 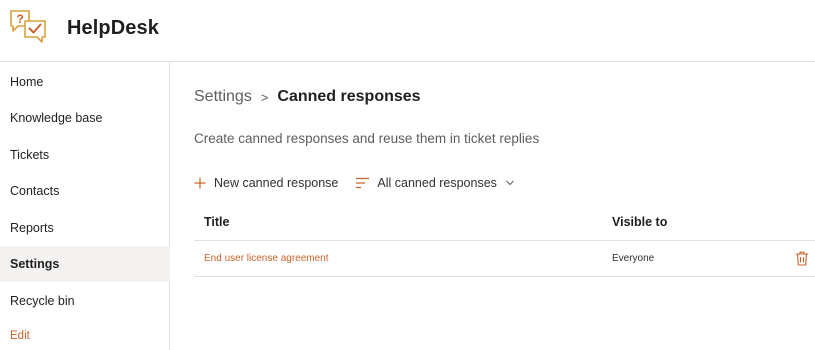 What do you see at coordinates (504, 222) in the screenshot?
I see `table-header-row: Title Visible to` at bounding box center [504, 222].